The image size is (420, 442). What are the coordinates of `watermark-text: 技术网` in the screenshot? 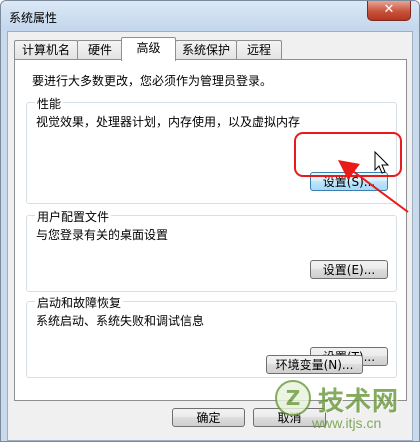 It's located at (359, 402).